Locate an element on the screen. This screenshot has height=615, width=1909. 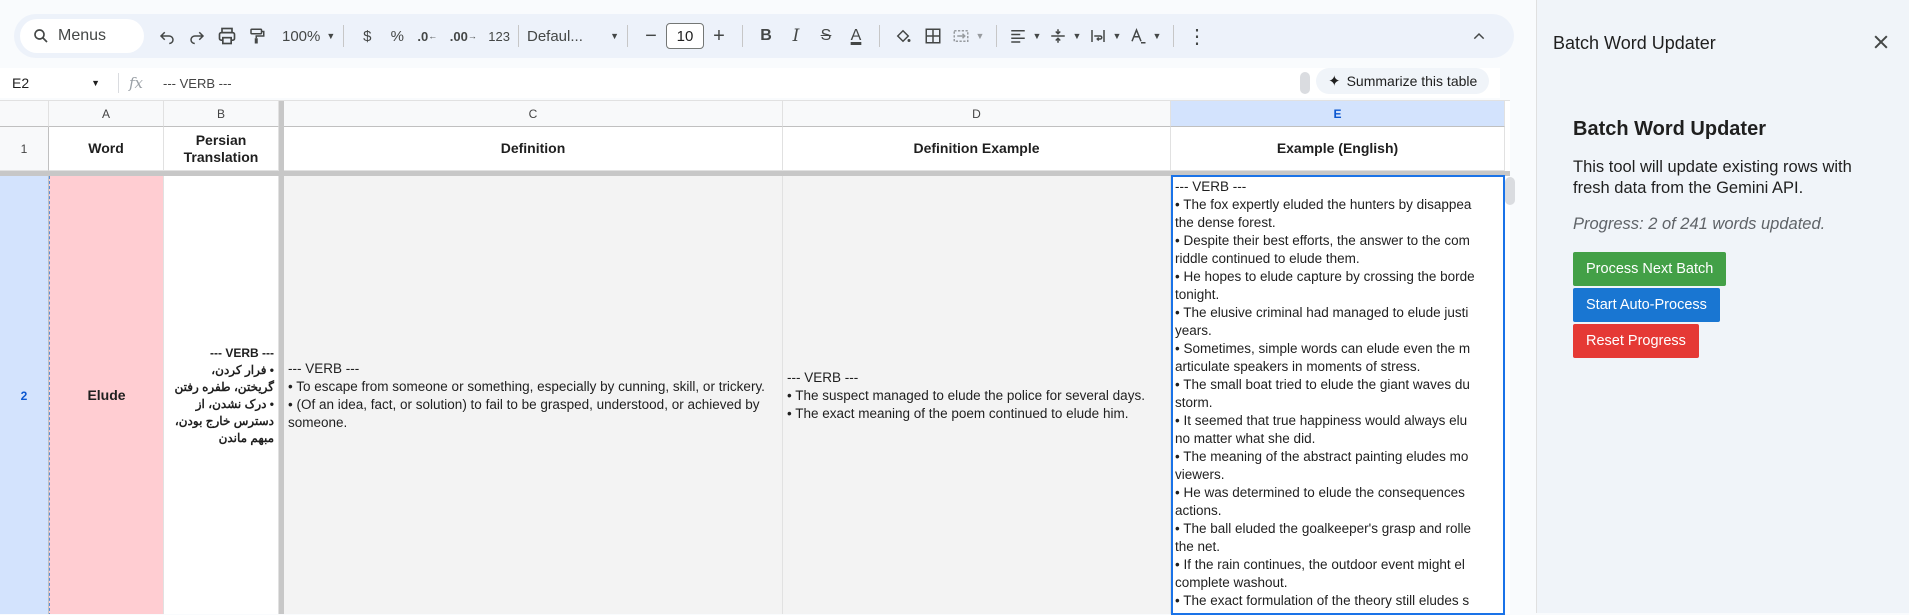
start-auto-process-button: Start Auto-Process is located at coordinates (1646, 305).